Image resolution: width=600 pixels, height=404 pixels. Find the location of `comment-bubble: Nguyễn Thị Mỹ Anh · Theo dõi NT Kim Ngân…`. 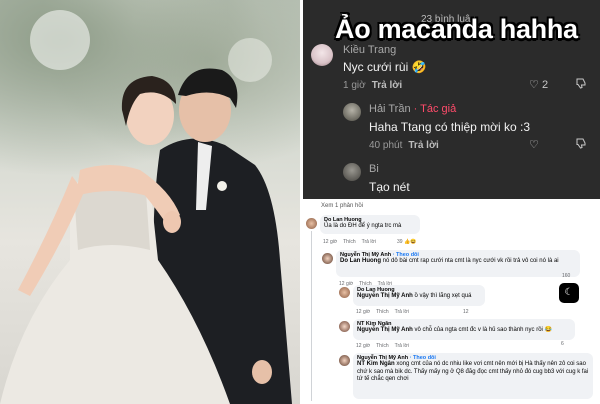

comment-bubble: Nguyễn Thị Mỹ Anh · Theo dõi NT Kim Ngân… is located at coordinates (473, 376).